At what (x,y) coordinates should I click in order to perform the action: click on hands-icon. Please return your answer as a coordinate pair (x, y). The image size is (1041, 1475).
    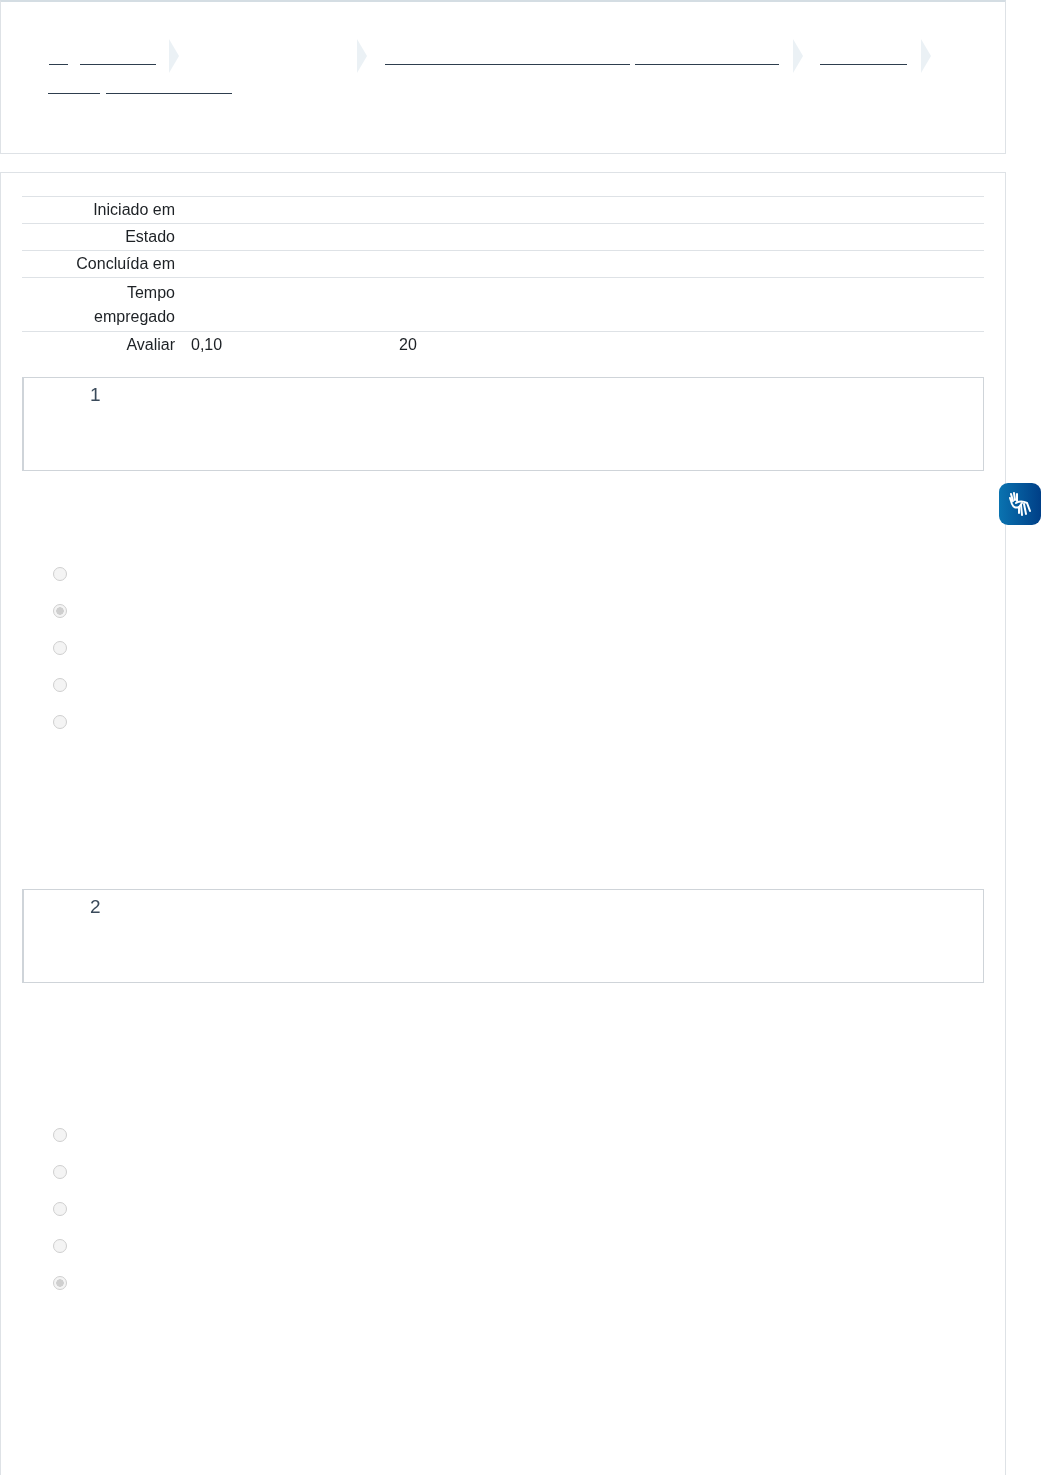
    Looking at the image, I should click on (1020, 504).